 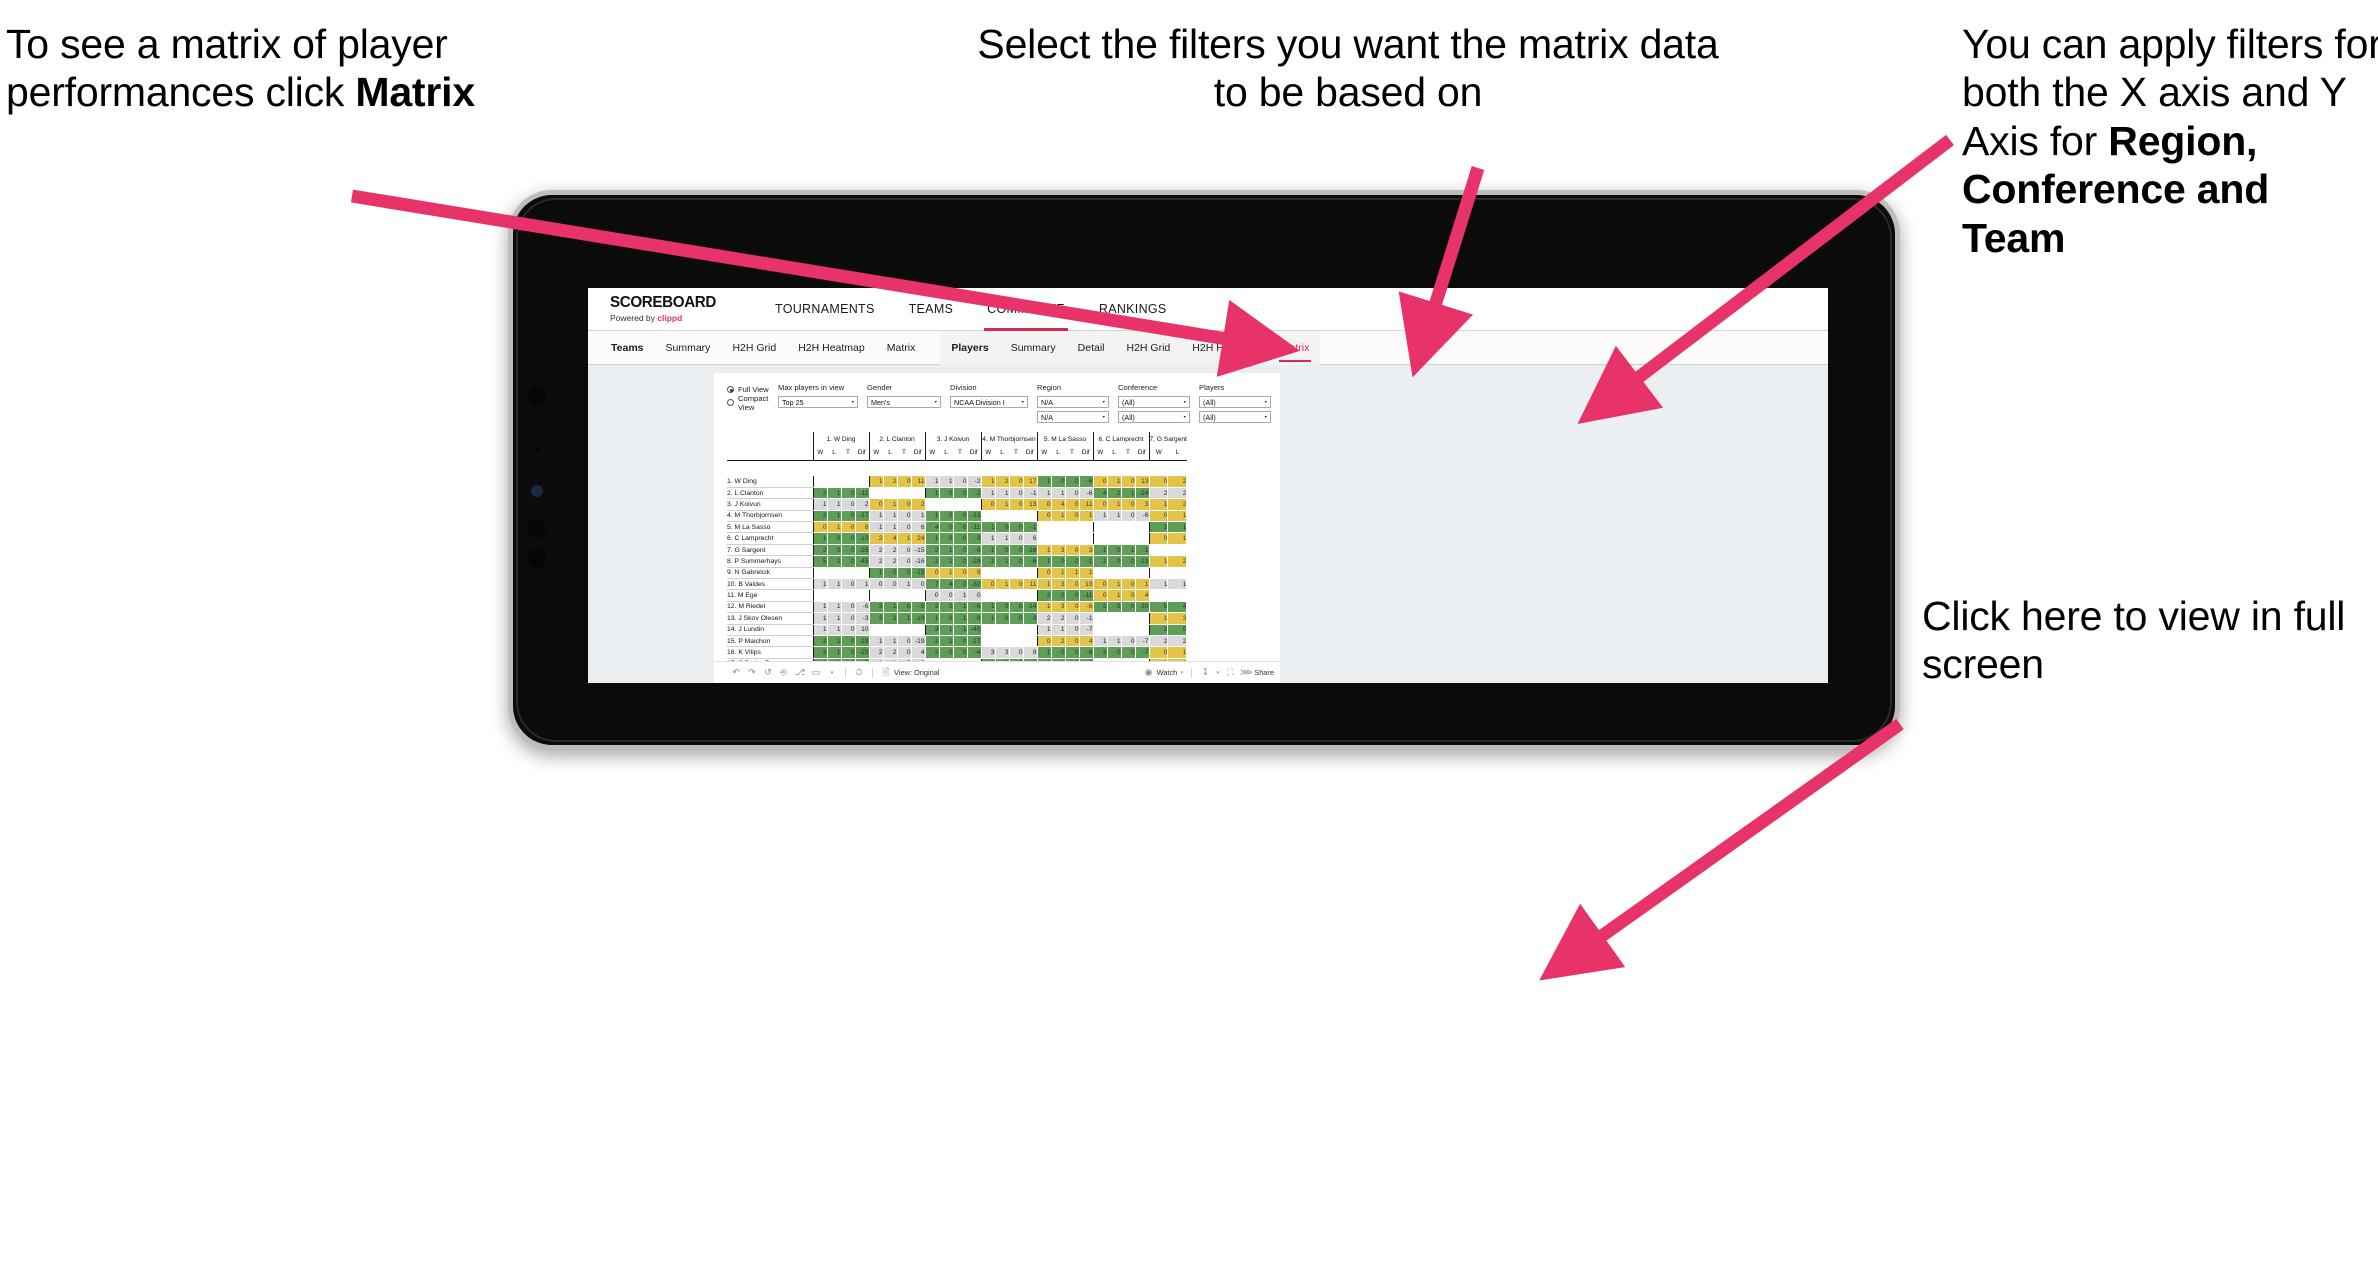 What do you see at coordinates (736, 672) in the screenshot?
I see `undo-icon: ↶` at bounding box center [736, 672].